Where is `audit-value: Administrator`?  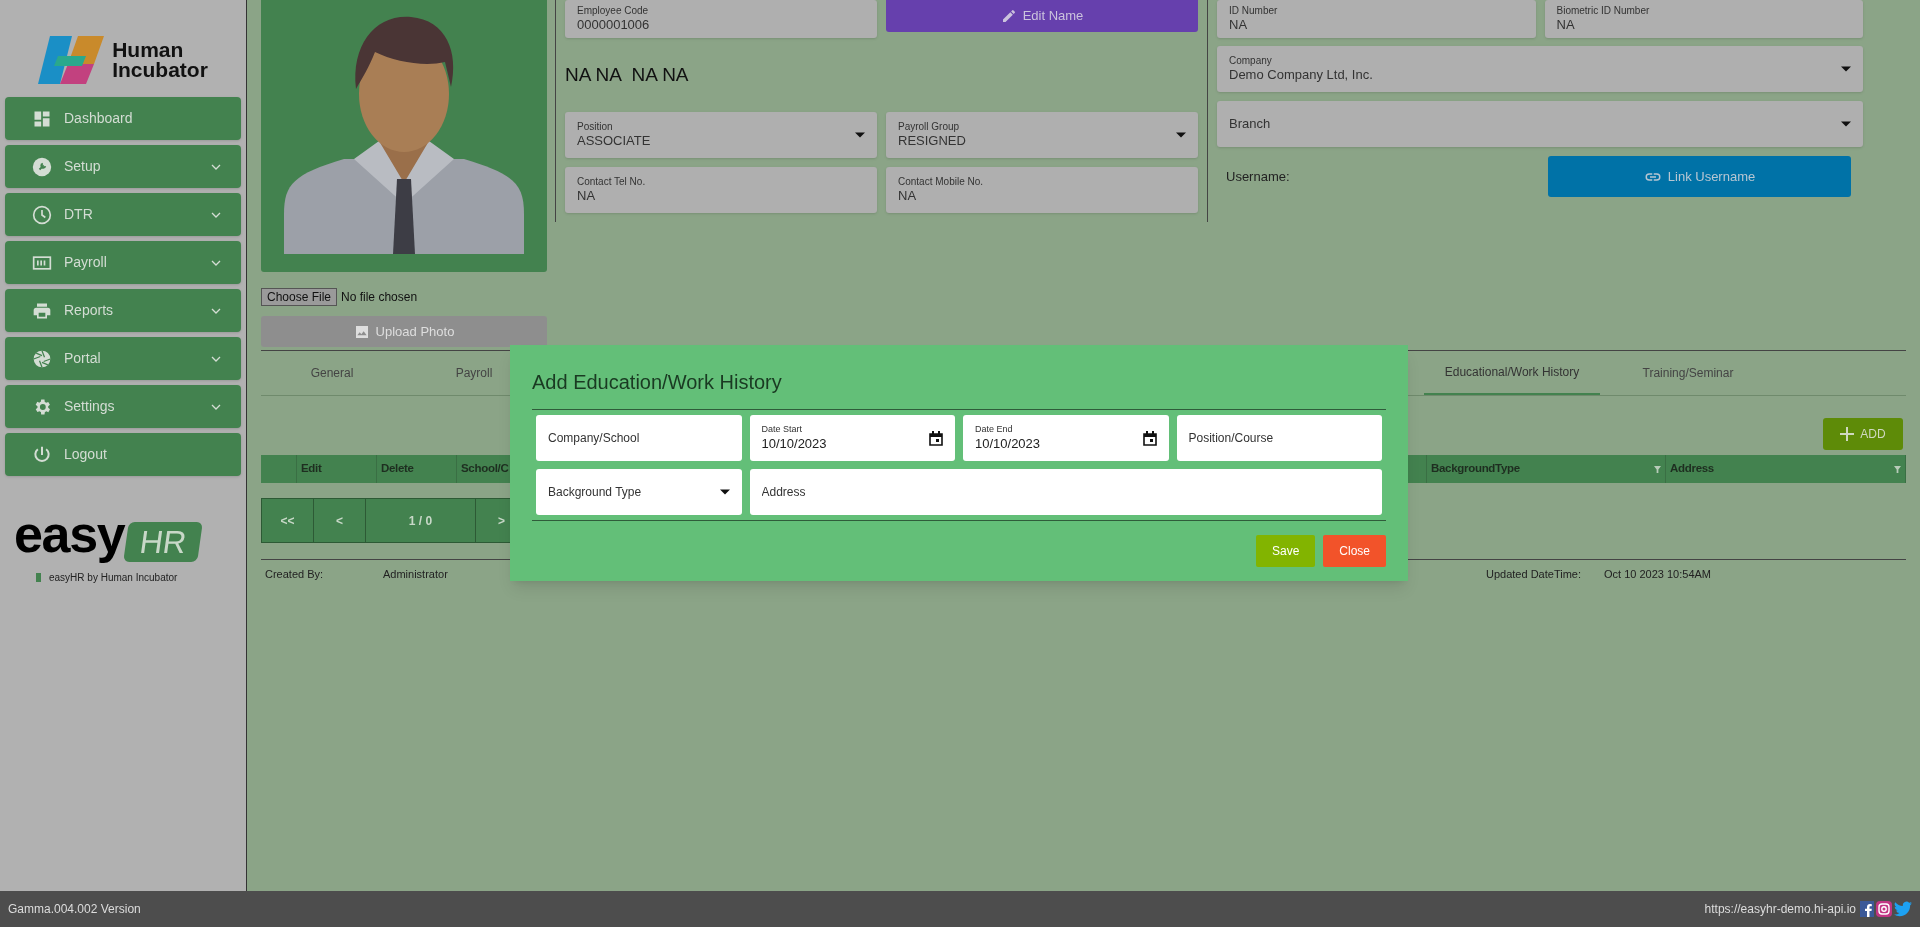
audit-value: Administrator is located at coordinates (415, 574).